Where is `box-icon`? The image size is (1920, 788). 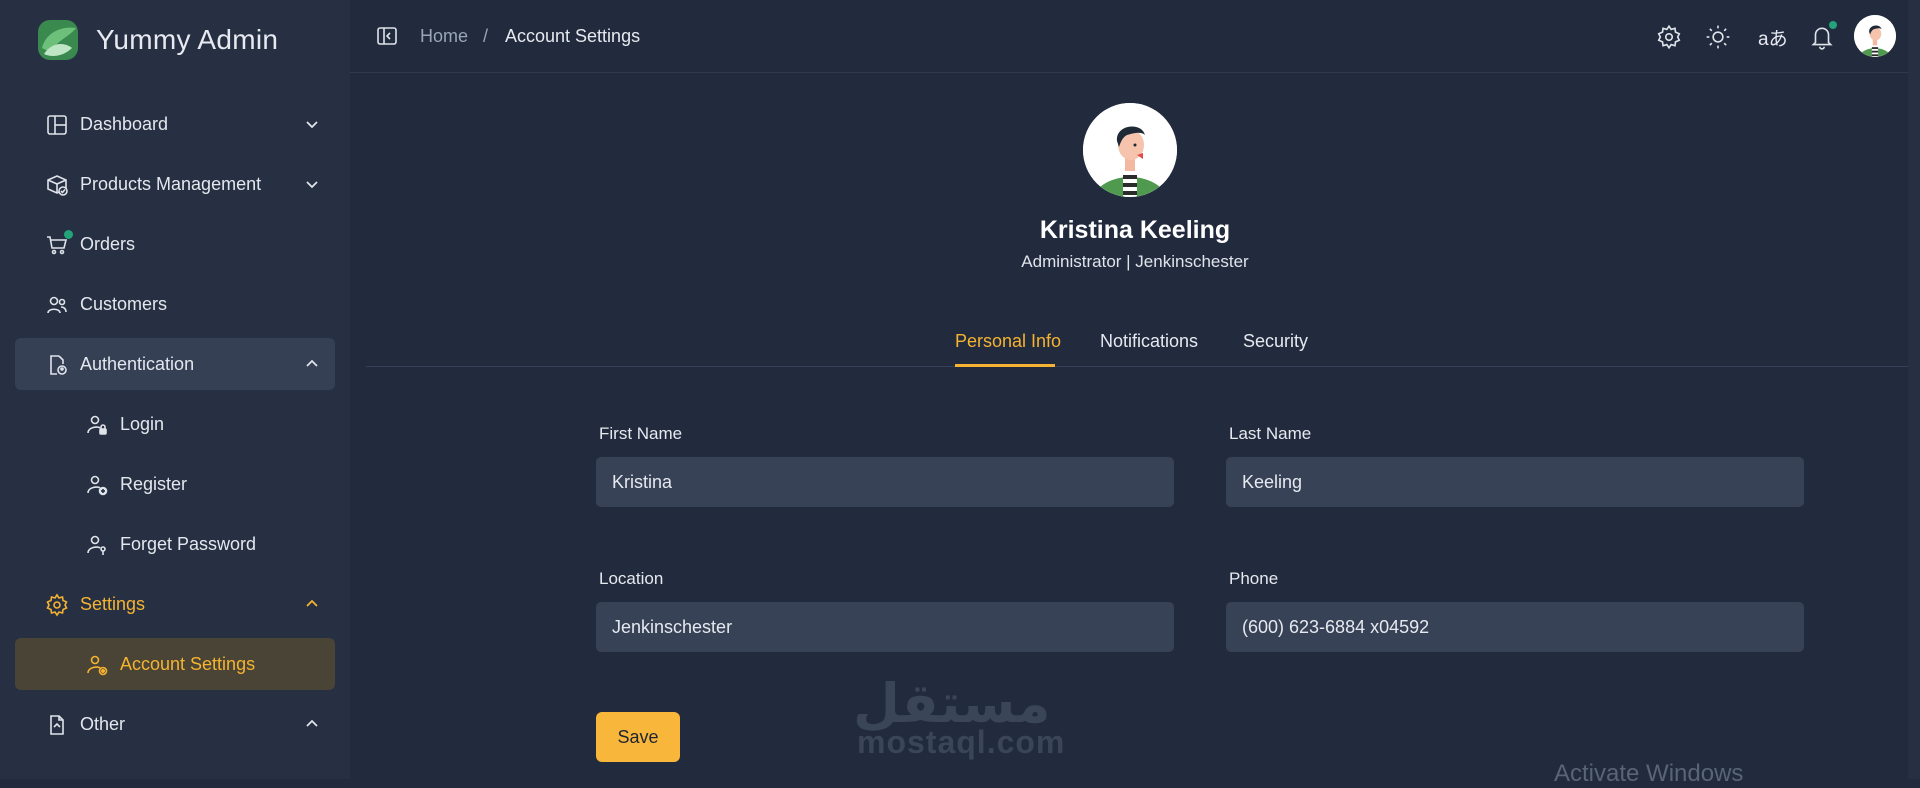 box-icon is located at coordinates (57, 185).